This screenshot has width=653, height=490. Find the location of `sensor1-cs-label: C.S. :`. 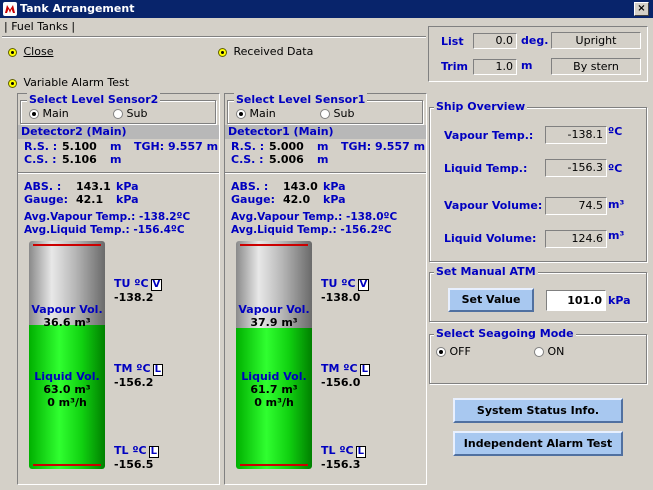

sensor1-cs-label: C.S. : is located at coordinates (247, 159).